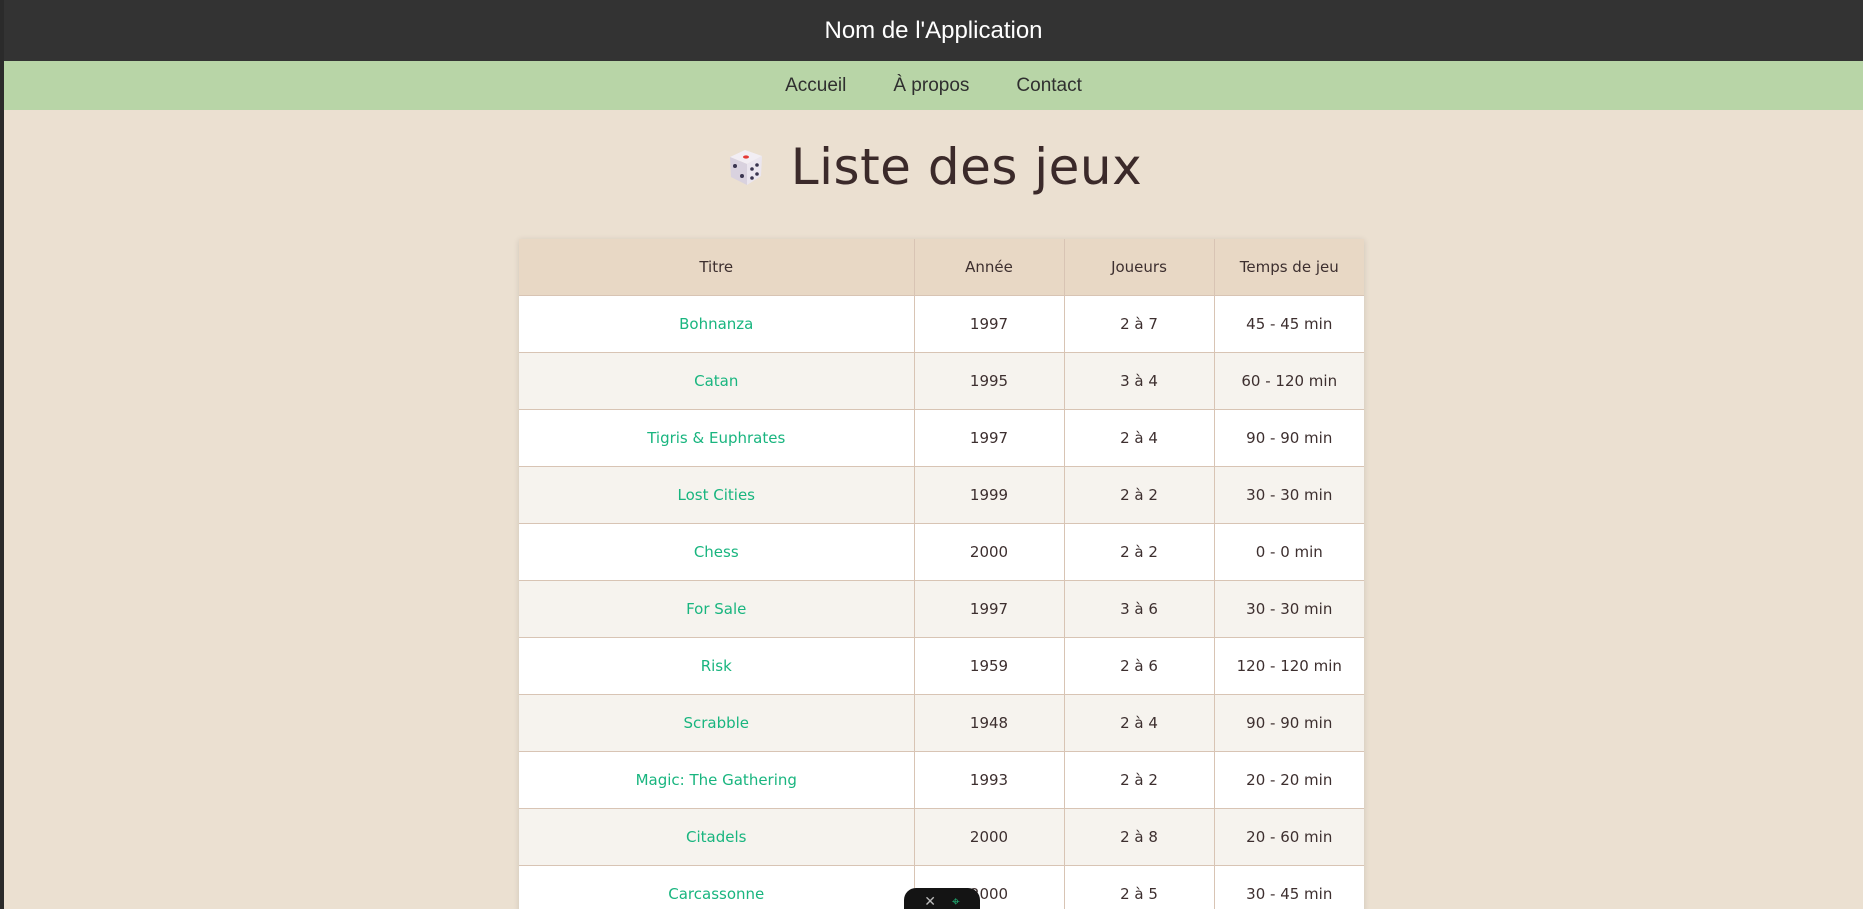  What do you see at coordinates (1289, 666) in the screenshot?
I see `cell-time: 120 - 120 min` at bounding box center [1289, 666].